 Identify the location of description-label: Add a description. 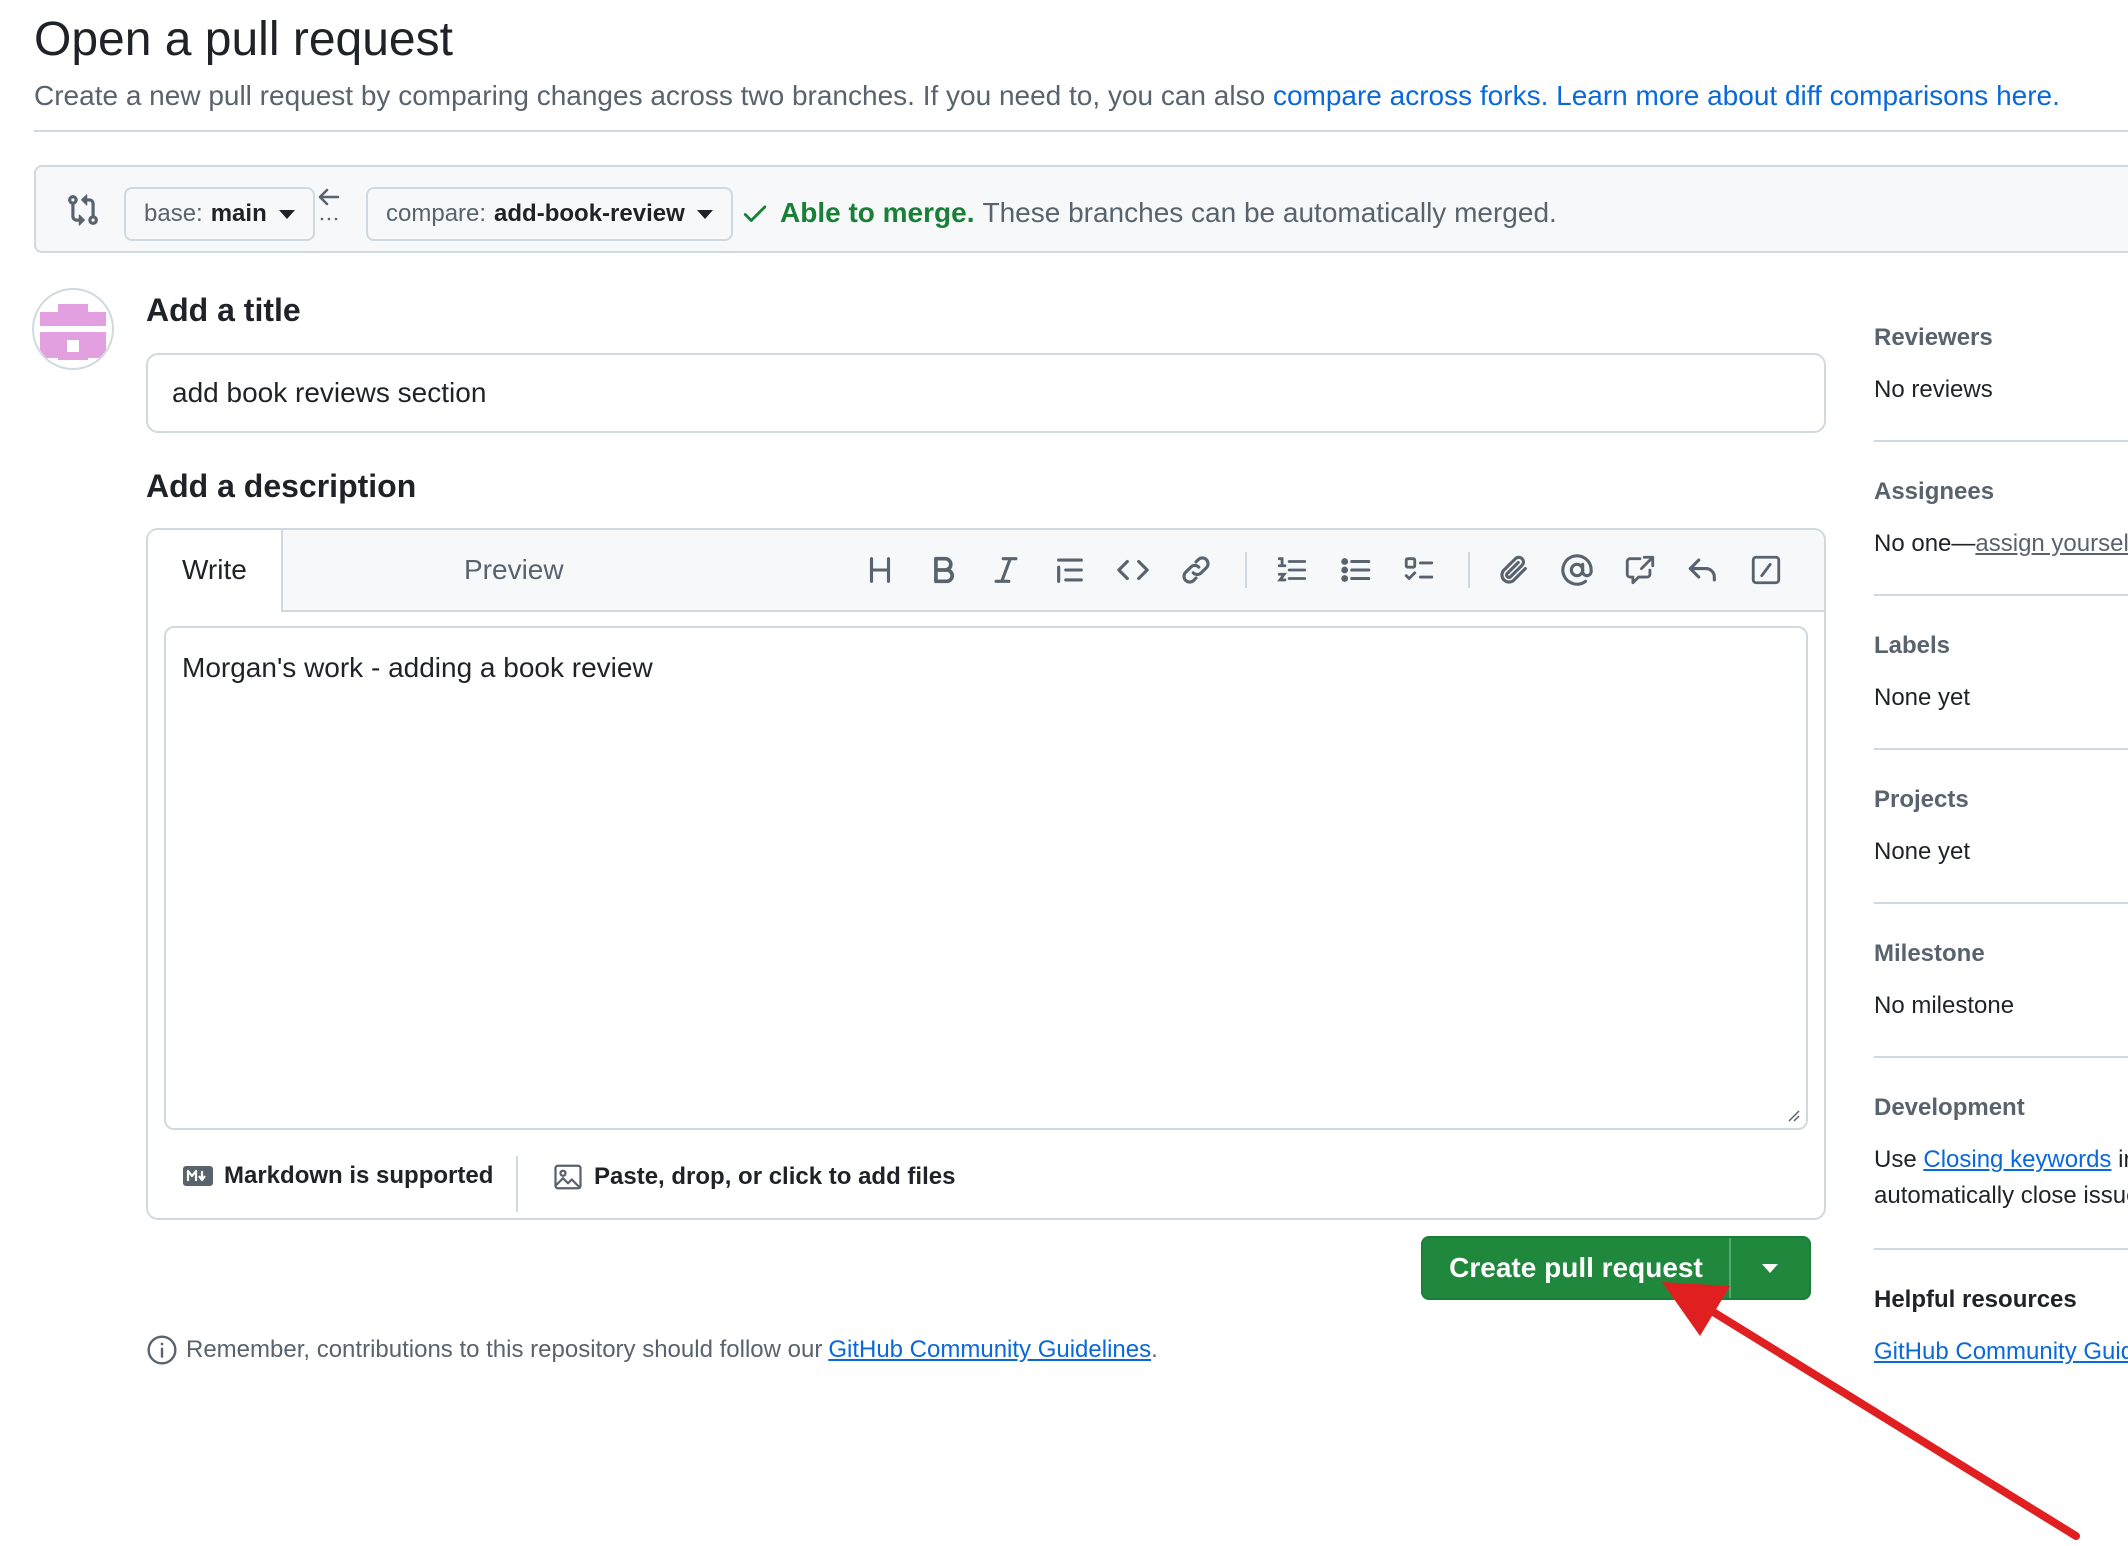
(281, 486).